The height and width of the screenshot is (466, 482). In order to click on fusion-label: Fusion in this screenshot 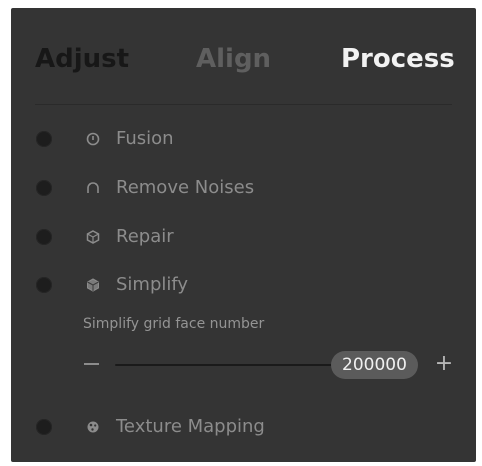, I will do `click(145, 138)`.